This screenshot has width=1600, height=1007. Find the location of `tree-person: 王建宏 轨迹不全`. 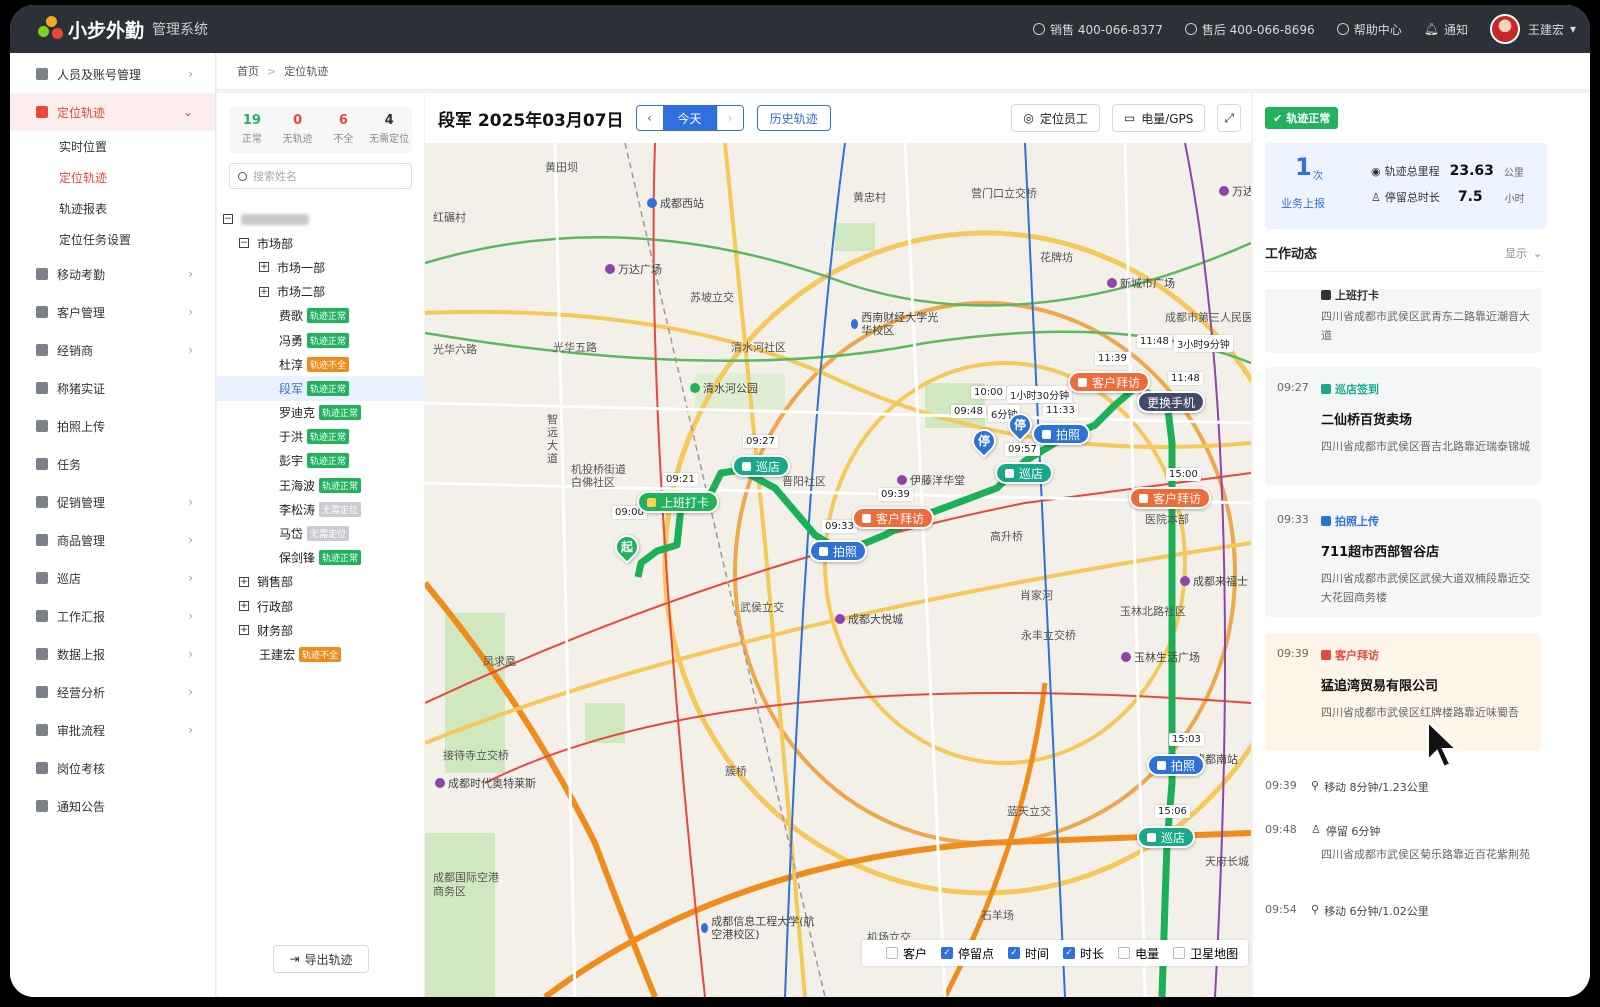

tree-person: 王建宏 轨迹不全 is located at coordinates (320, 654).